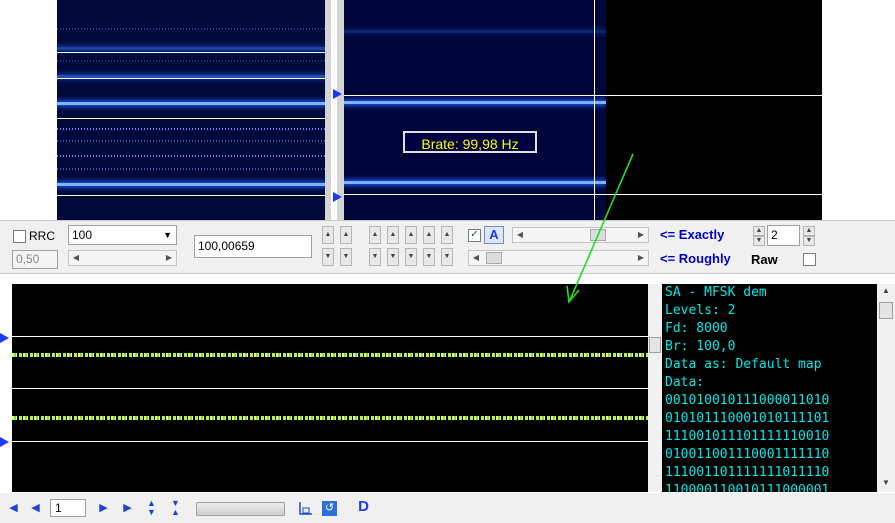  What do you see at coordinates (19, 236) in the screenshot?
I see `rrc-checkbox` at bounding box center [19, 236].